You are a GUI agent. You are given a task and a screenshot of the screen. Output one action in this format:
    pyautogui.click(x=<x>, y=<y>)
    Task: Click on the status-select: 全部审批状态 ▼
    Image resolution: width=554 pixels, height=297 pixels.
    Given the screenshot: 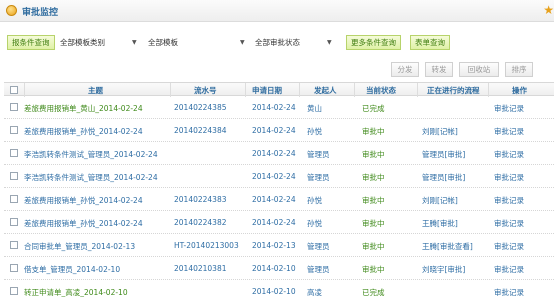 What is the action you would take?
    pyautogui.click(x=295, y=42)
    